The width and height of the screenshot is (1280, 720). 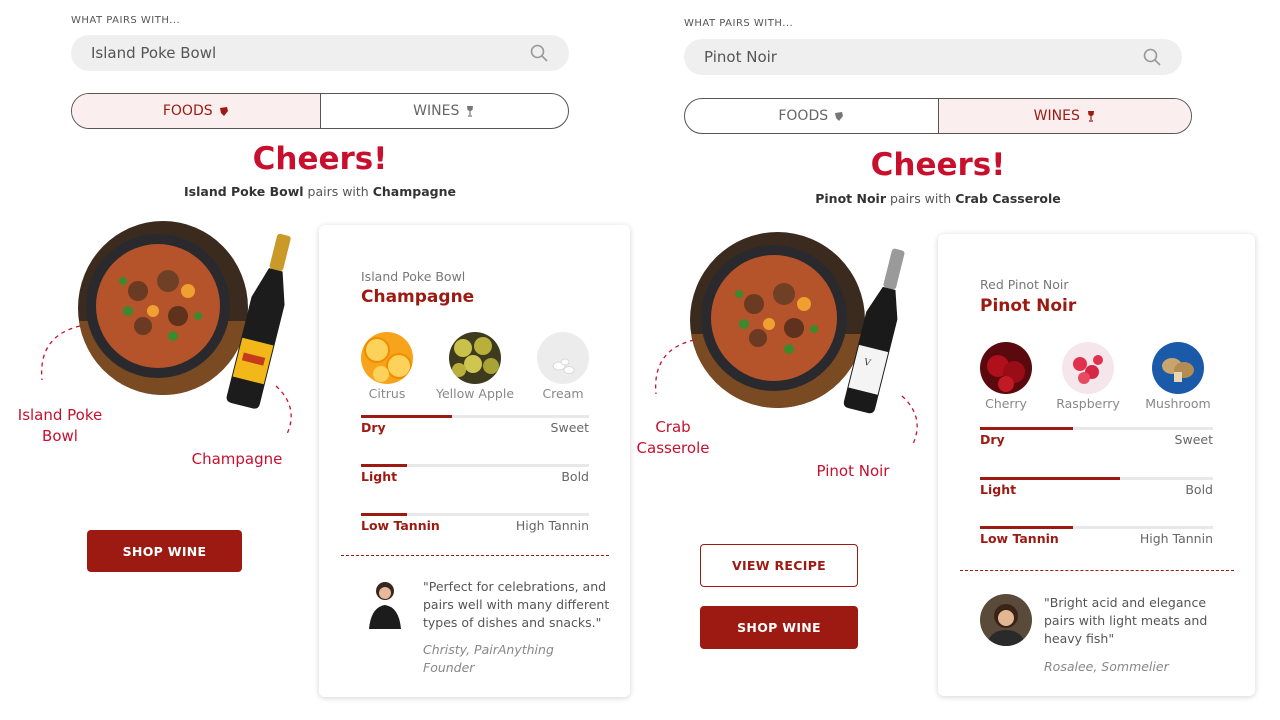 What do you see at coordinates (60, 426) in the screenshot?
I see `food-caption: Island Poke Bowl` at bounding box center [60, 426].